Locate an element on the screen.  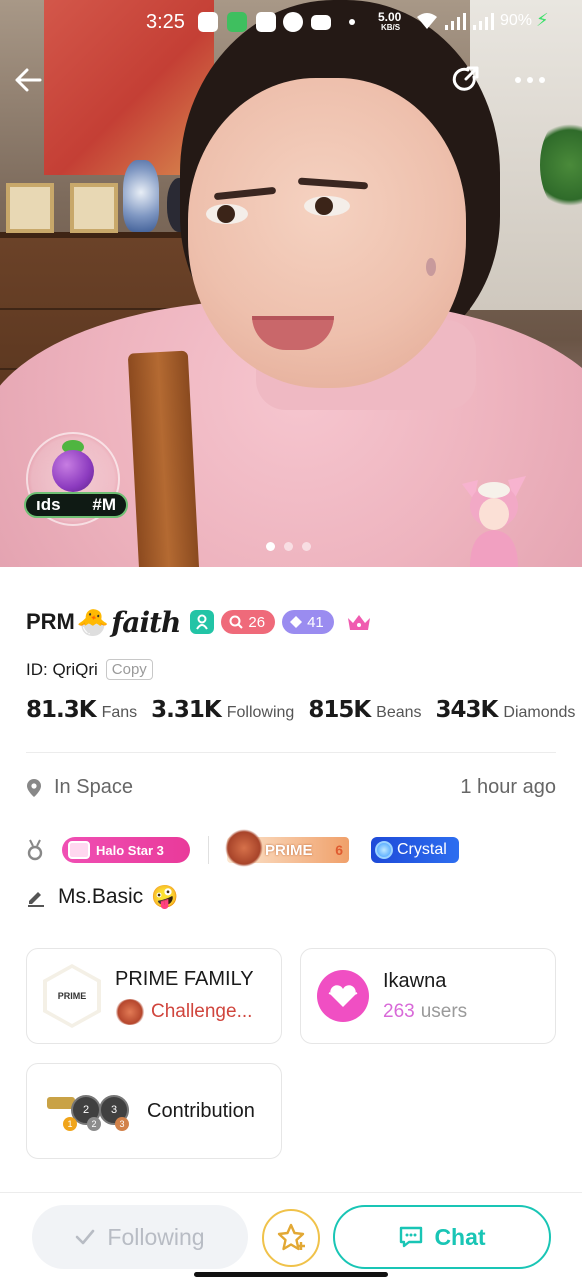
location-pin-icon is located at coordinates (34, 787).